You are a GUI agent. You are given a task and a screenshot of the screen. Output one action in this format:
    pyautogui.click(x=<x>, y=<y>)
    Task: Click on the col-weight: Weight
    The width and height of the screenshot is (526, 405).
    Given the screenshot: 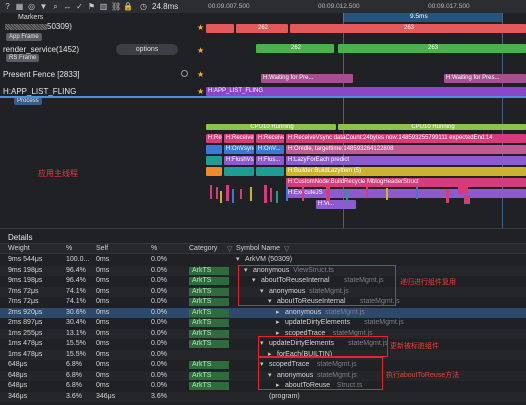 What is the action you would take?
    pyautogui.click(x=19, y=248)
    